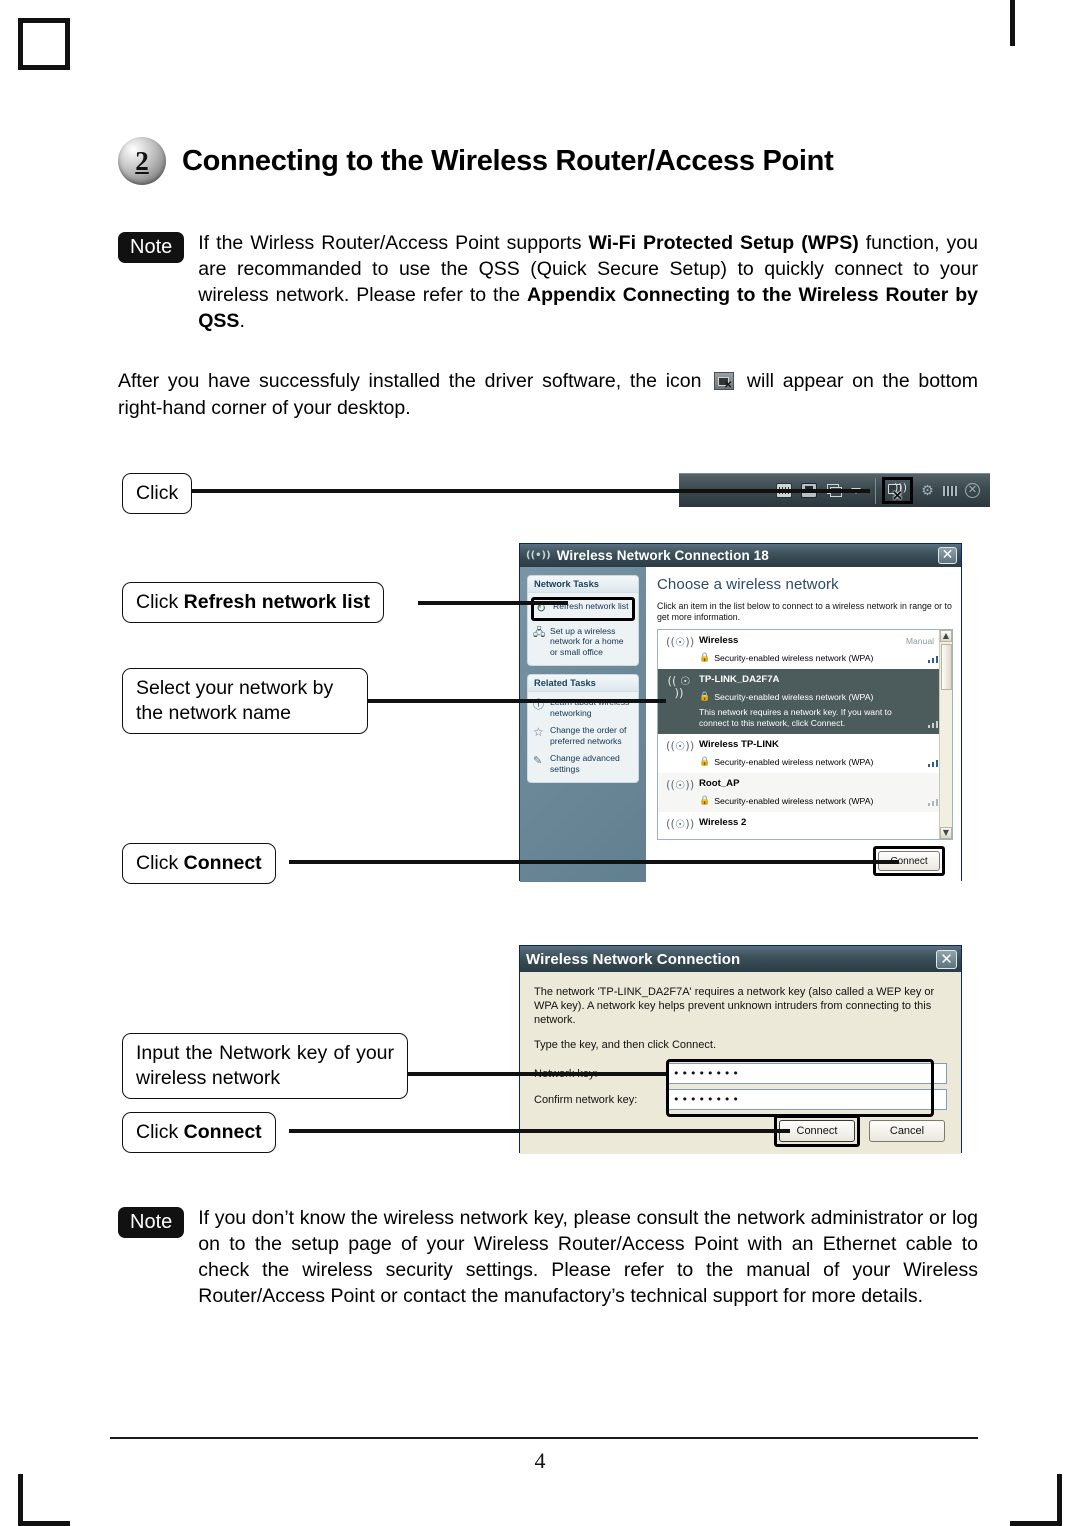 The image size is (1080, 1526). I want to click on scrollbar-thumb, so click(946, 667).